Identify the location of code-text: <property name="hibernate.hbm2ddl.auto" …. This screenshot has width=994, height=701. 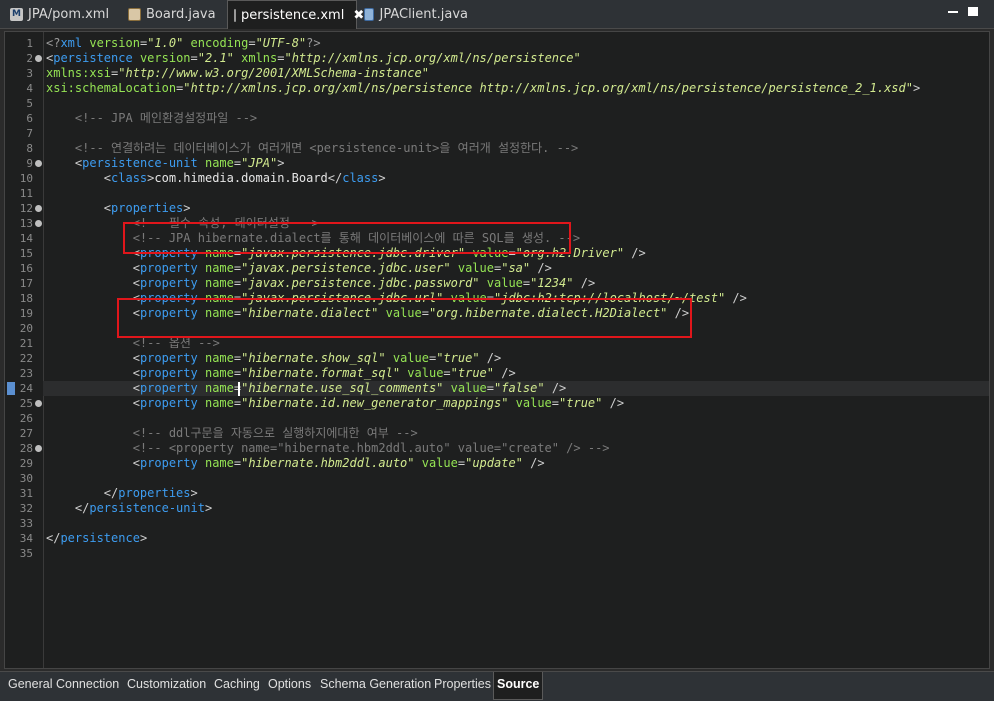
(338, 463).